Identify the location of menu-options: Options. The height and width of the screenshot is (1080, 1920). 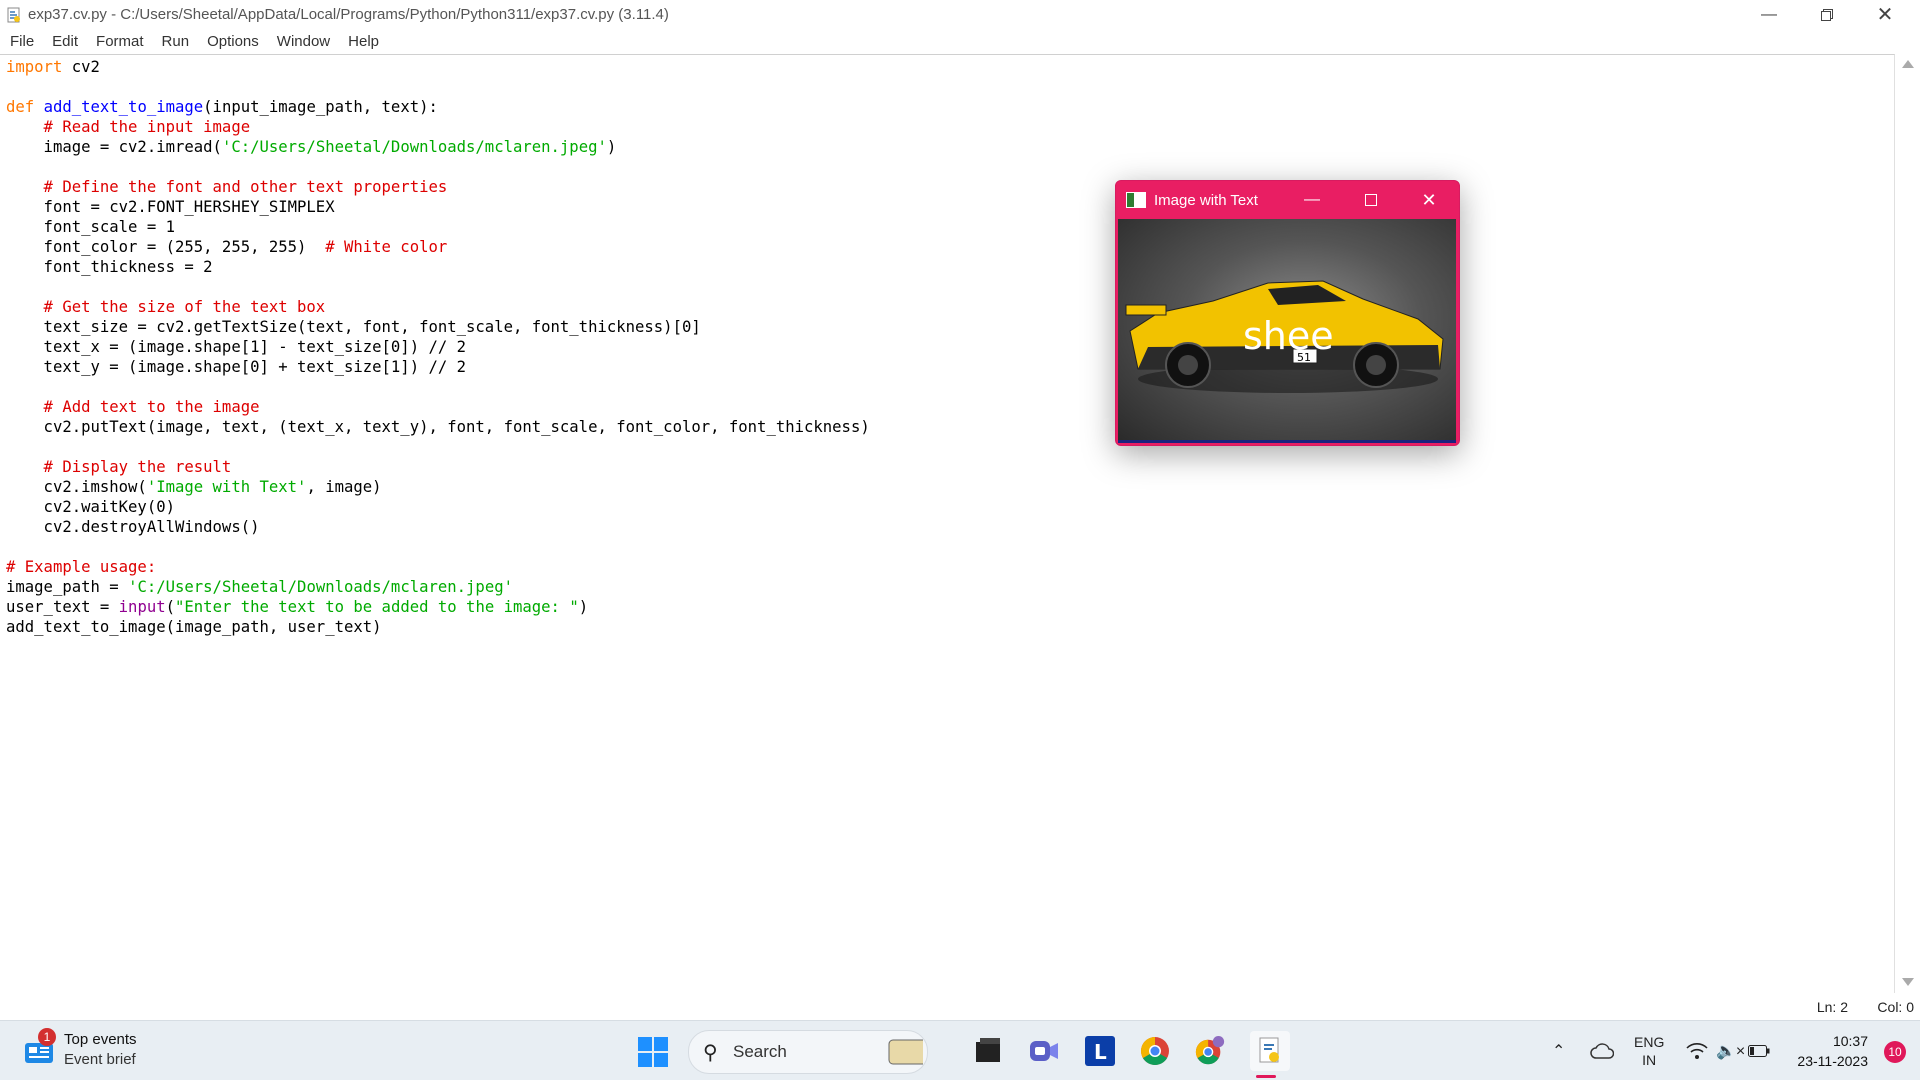
(233, 41).